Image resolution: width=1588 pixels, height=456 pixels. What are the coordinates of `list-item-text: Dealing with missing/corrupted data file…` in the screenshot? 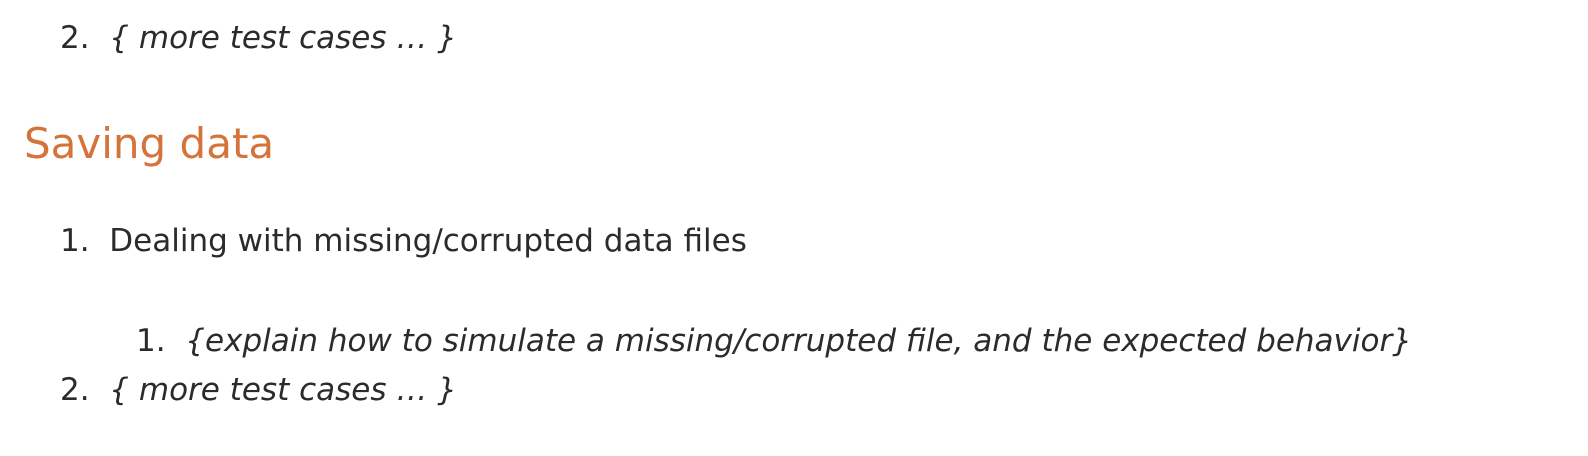 It's located at (428, 241).